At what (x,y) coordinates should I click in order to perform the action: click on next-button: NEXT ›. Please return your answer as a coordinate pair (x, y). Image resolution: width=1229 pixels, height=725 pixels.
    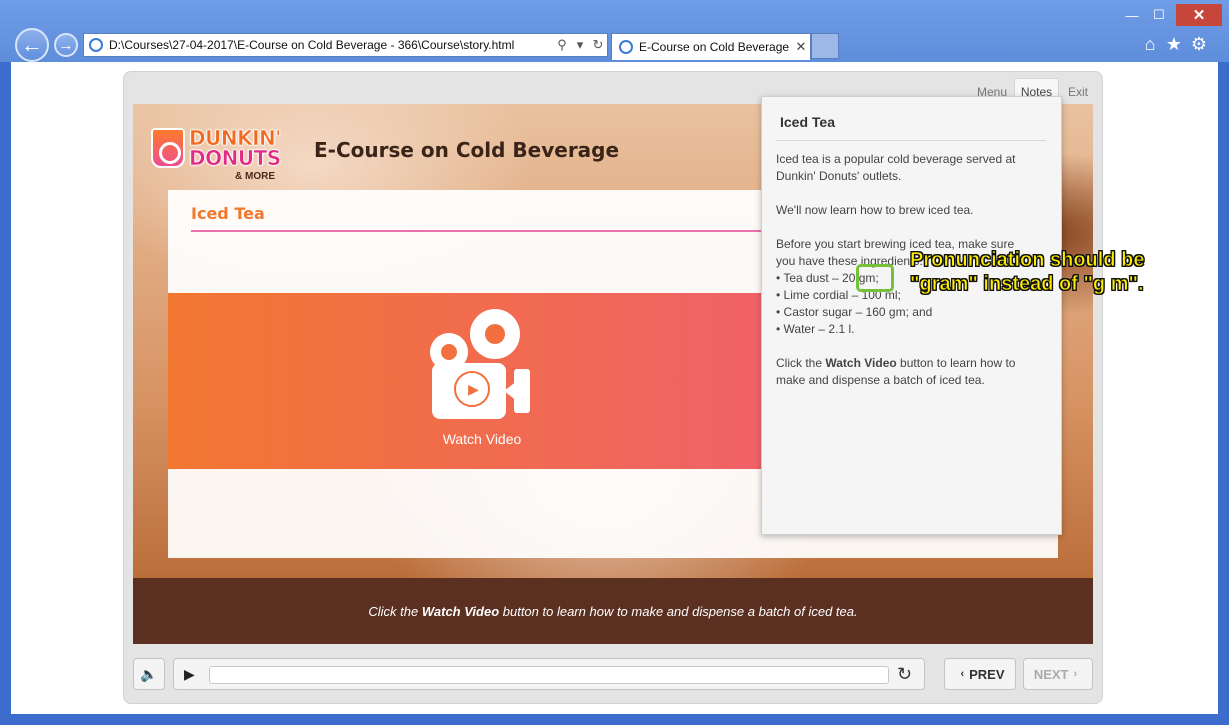
    Looking at the image, I should click on (1058, 674).